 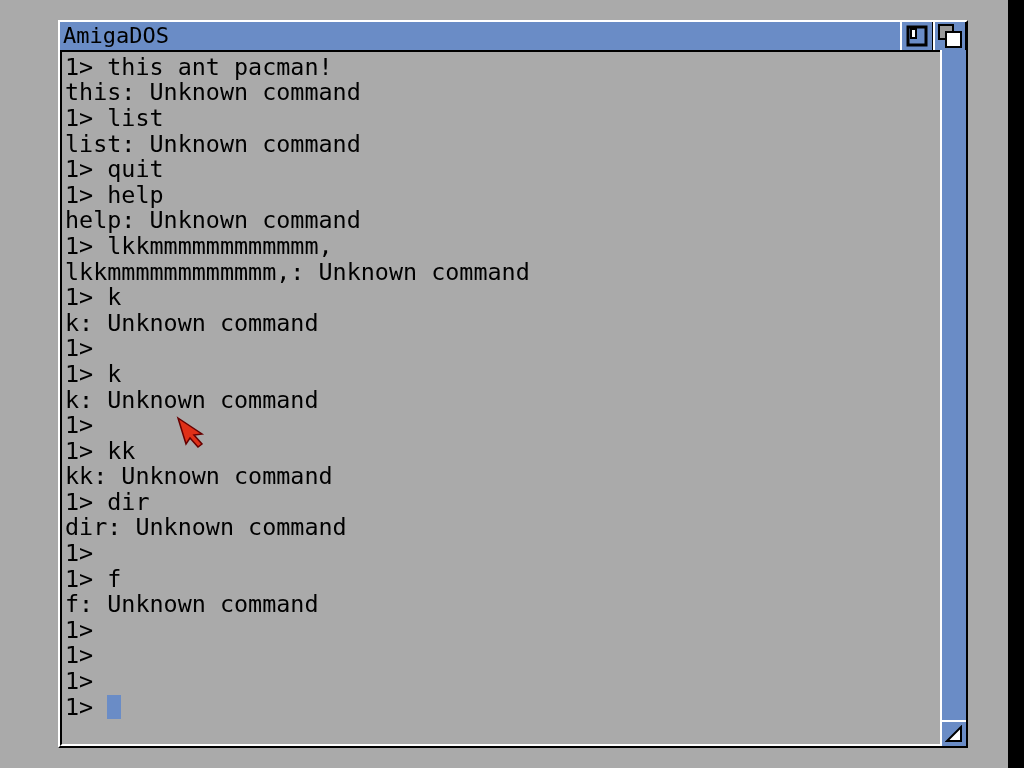 What do you see at coordinates (954, 734) in the screenshot?
I see `resize-gadget-icon` at bounding box center [954, 734].